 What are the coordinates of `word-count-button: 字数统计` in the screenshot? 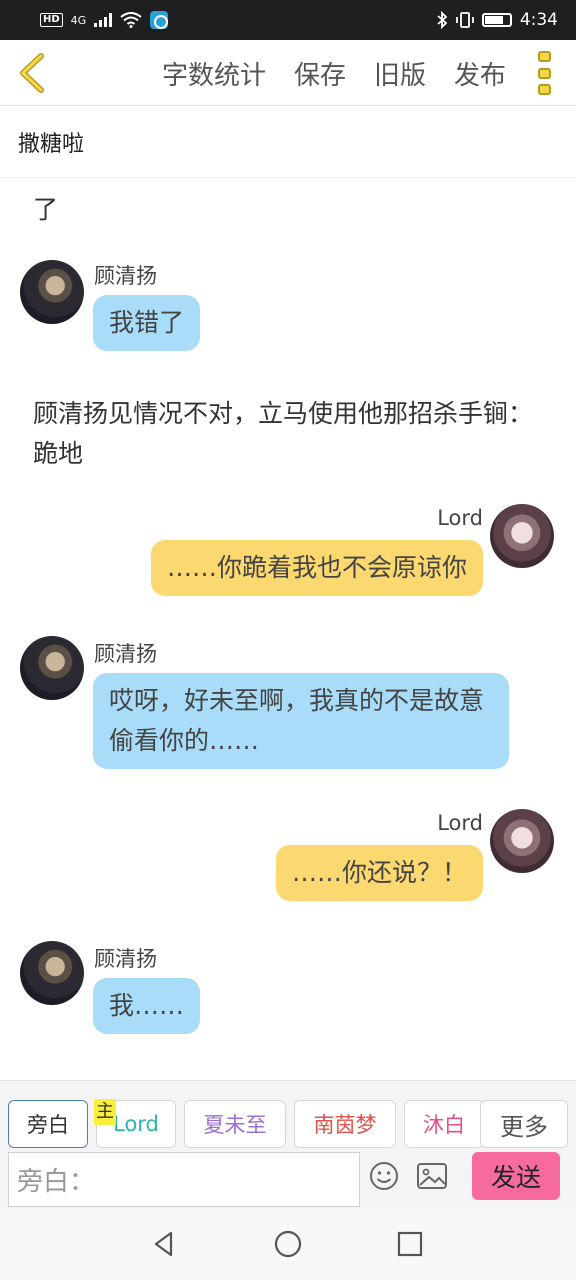 It's located at (214, 73).